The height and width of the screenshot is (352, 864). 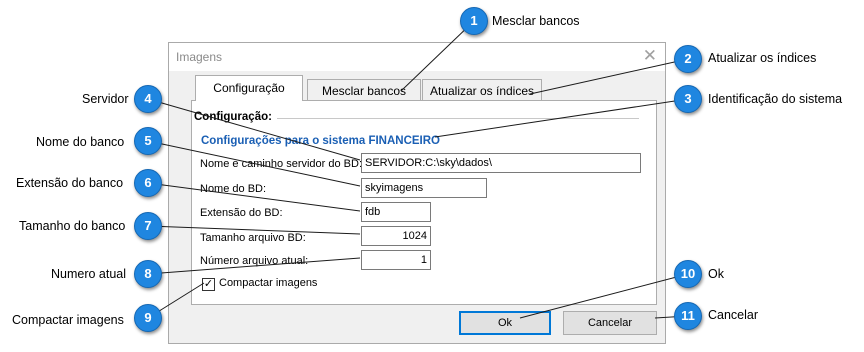 I want to click on annotation-4: Servidor, so click(x=105, y=99).